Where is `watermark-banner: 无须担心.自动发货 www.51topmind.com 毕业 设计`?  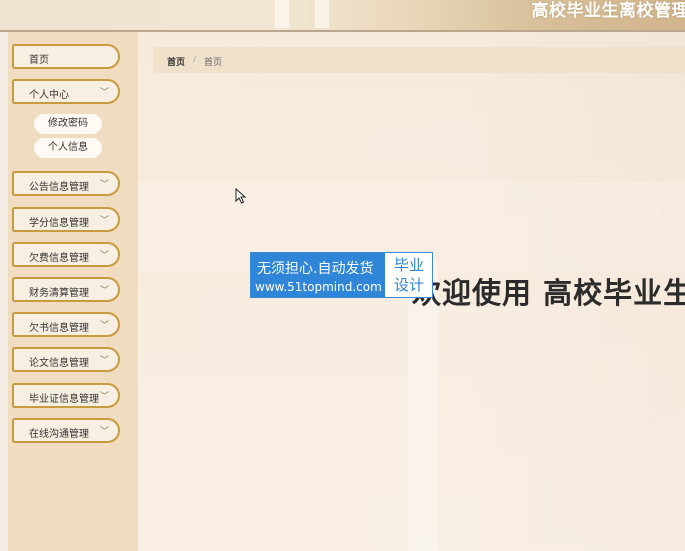 watermark-banner: 无须担心.自动发货 www.51topmind.com 毕业 设计 is located at coordinates (341, 275).